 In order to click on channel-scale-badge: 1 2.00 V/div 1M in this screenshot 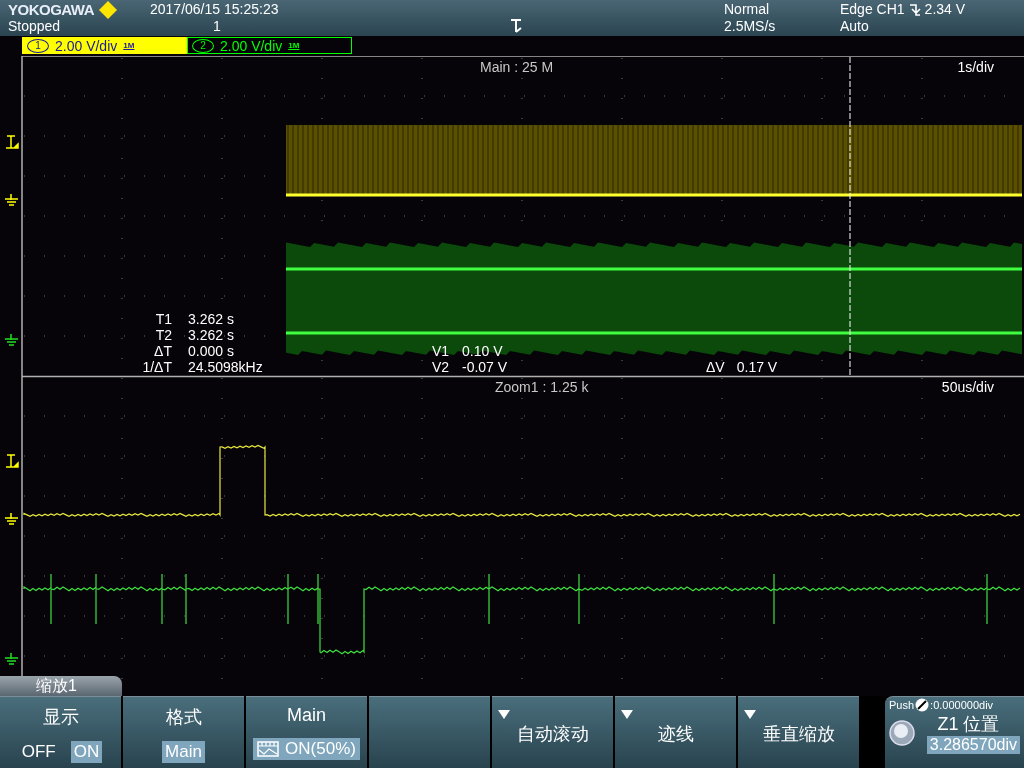, I will do `click(104, 45)`.